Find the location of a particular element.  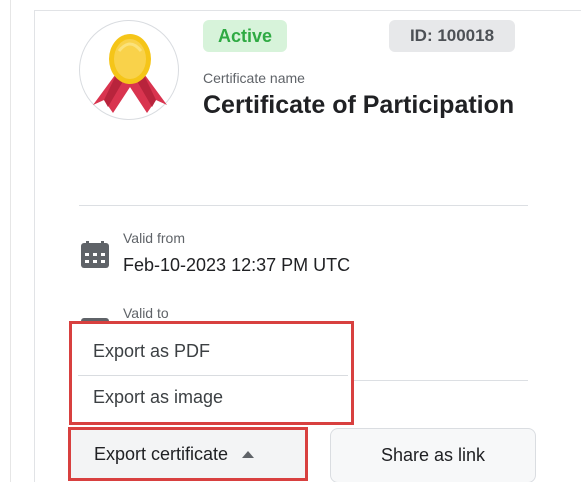

valid-to-label: Valid to is located at coordinates (146, 313).